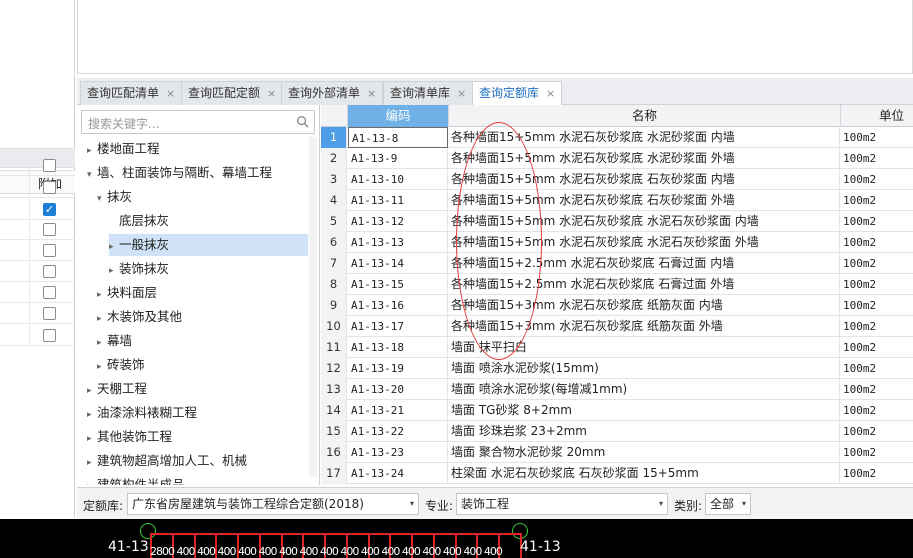 The image size is (913, 558). I want to click on table-row: 15 A1-13-22 墙面 珍珠岩浆 23+2mm 100m2, so click(617, 431).